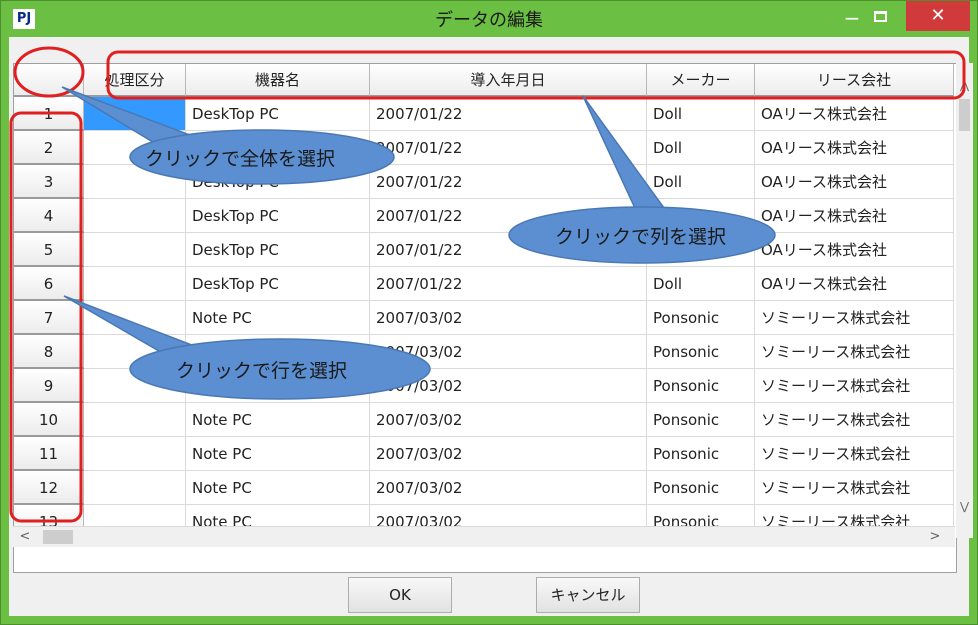 The image size is (978, 625). I want to click on cancel-button: キャンセル, so click(588, 595).